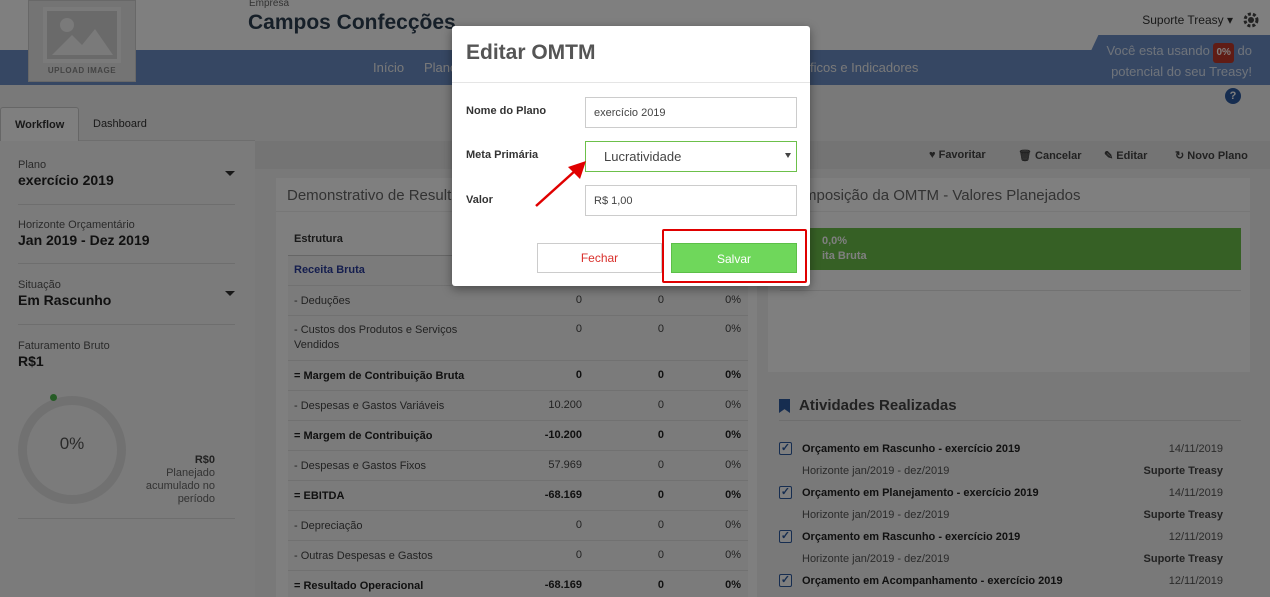 The image size is (1270, 597). What do you see at coordinates (691, 112) in the screenshot?
I see `nome-plano-input` at bounding box center [691, 112].